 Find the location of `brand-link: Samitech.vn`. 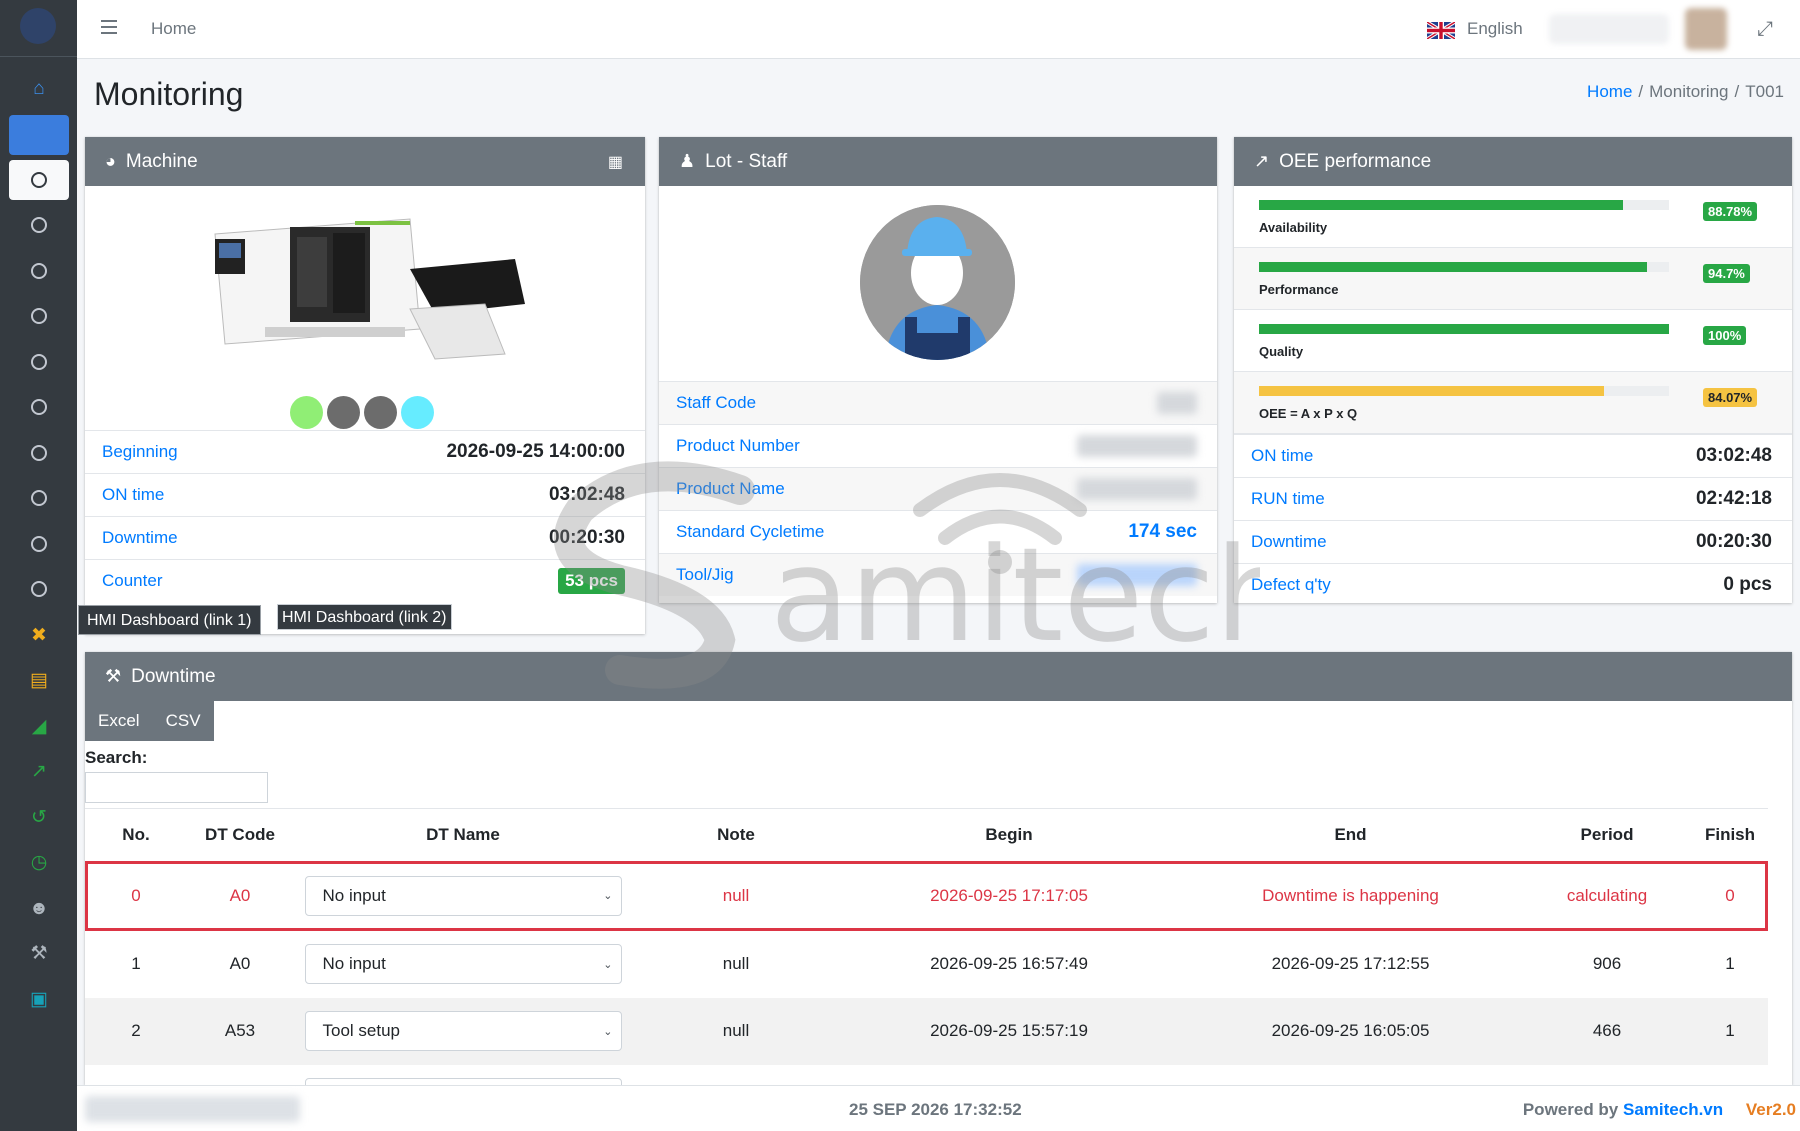

brand-link: Samitech.vn is located at coordinates (1673, 1109).